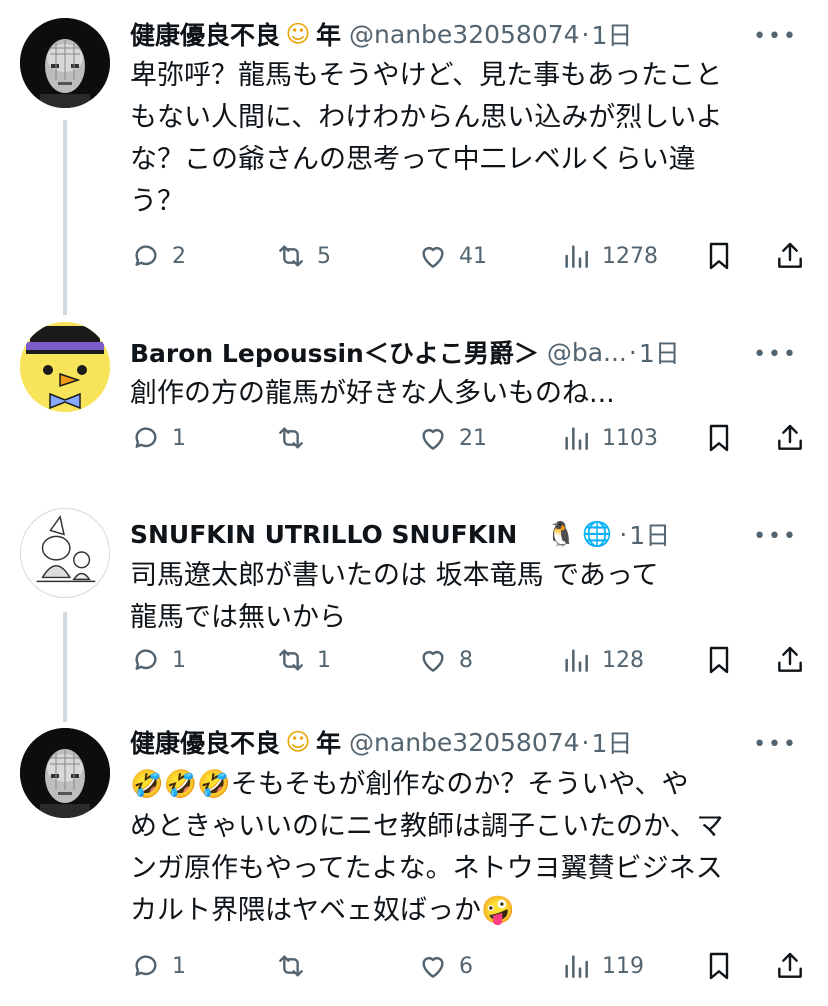  Describe the element at coordinates (324, 660) in the screenshot. I see `repost-count: 1` at that location.